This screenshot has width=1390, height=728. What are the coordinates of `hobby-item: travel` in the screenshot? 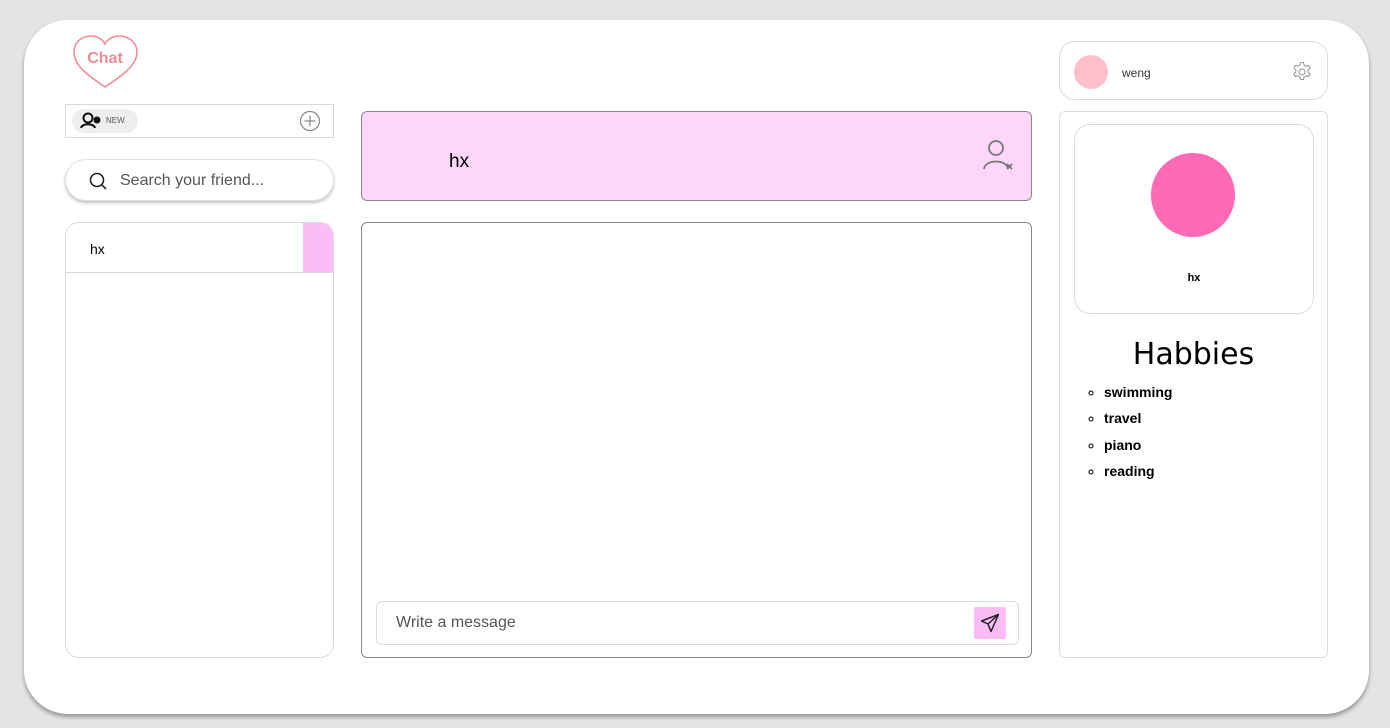 It's located at (1138, 423).